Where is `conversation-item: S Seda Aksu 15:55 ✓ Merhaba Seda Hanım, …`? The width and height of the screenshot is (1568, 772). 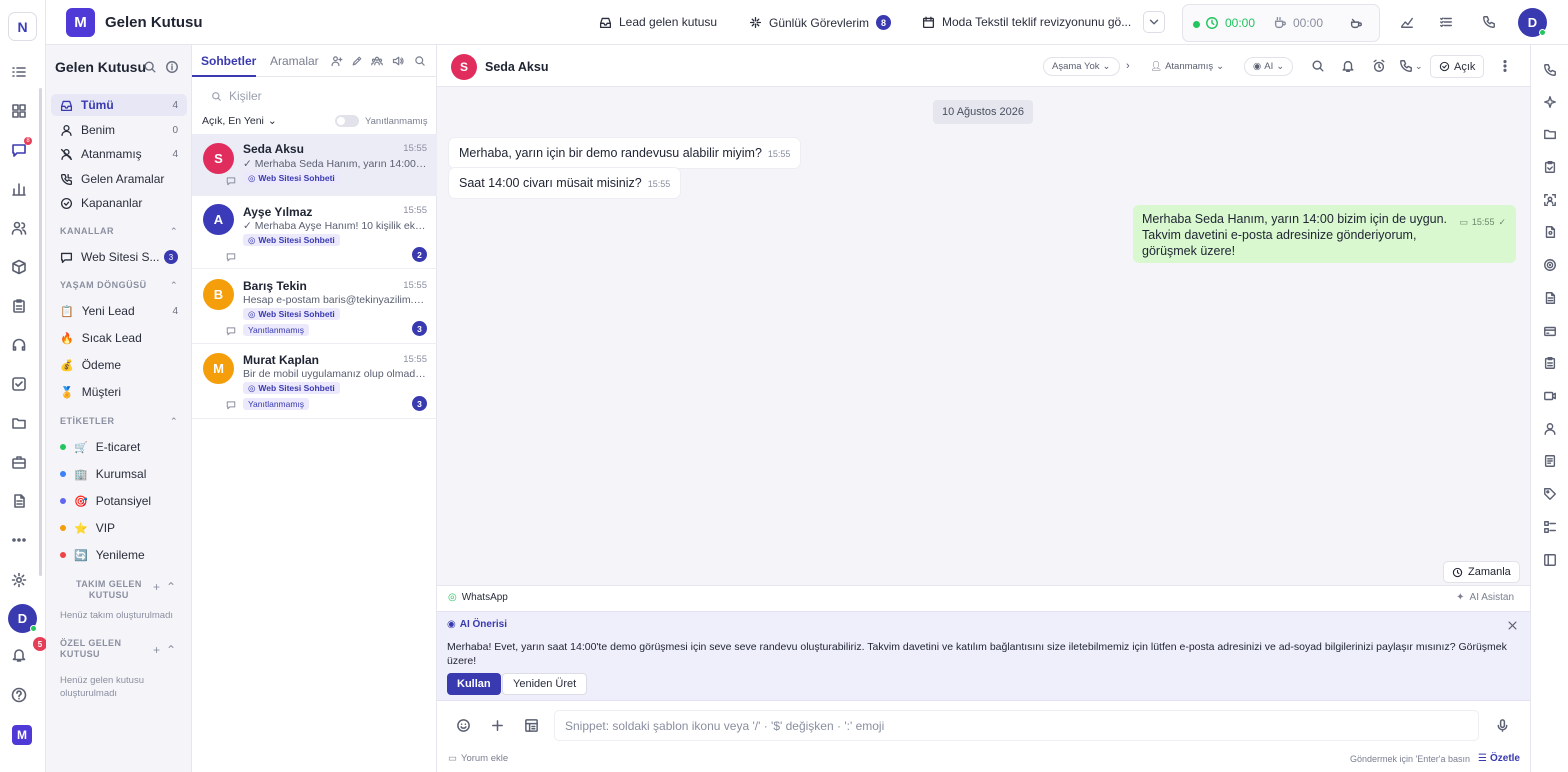 conversation-item: S Seda Aksu 15:55 ✓ Merhaba Seda Hanım, … is located at coordinates (314, 165).